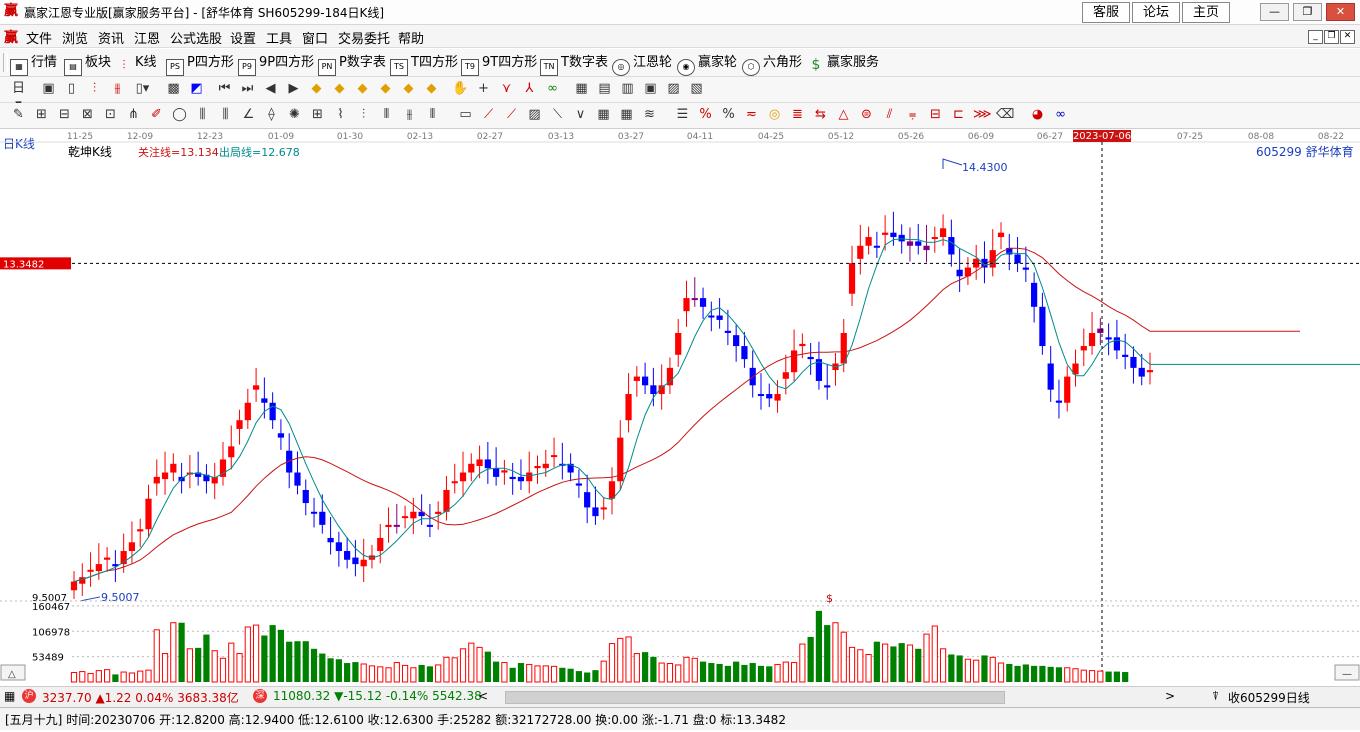 This screenshot has width=1360, height=732. What do you see at coordinates (1156, 12) in the screenshot?
I see `forum-link: 论坛` at bounding box center [1156, 12].